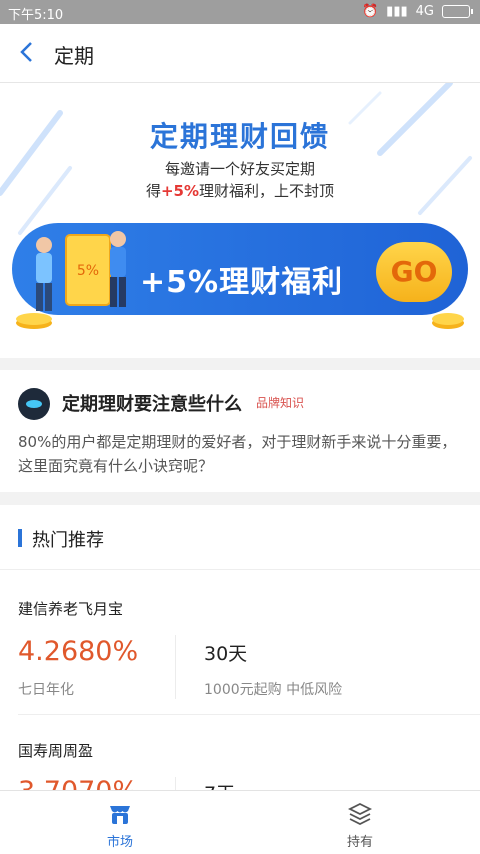  What do you see at coordinates (28, 52) in the screenshot?
I see `back-arrow-icon` at bounding box center [28, 52].